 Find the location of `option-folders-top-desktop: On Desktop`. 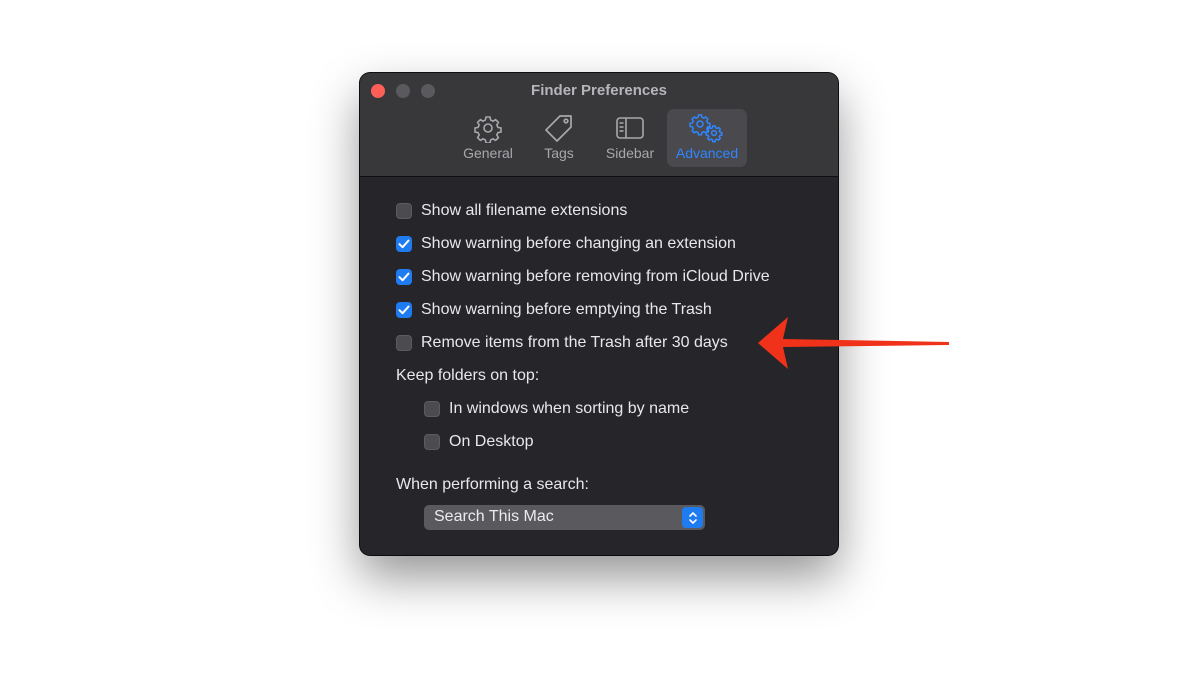

option-folders-top-desktop: On Desktop is located at coordinates (478, 442).